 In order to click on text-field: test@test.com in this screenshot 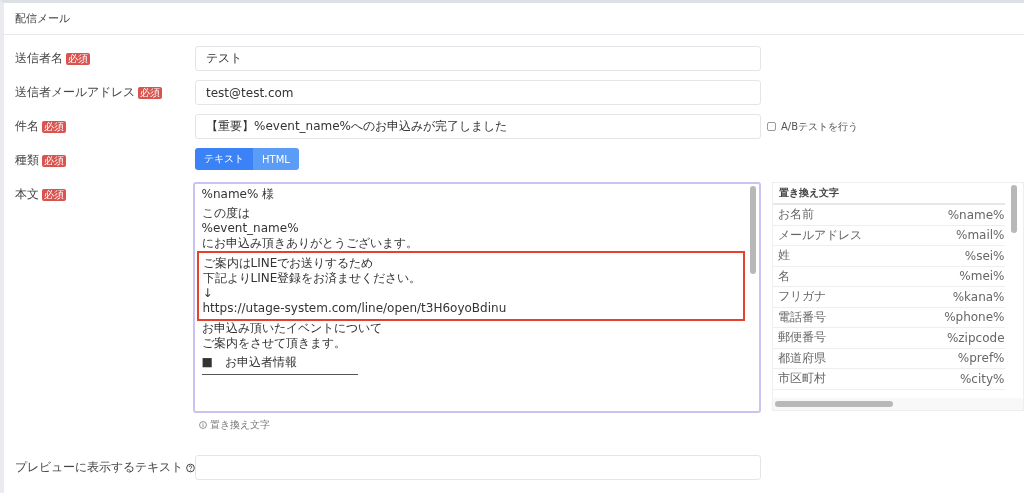, I will do `click(478, 92)`.